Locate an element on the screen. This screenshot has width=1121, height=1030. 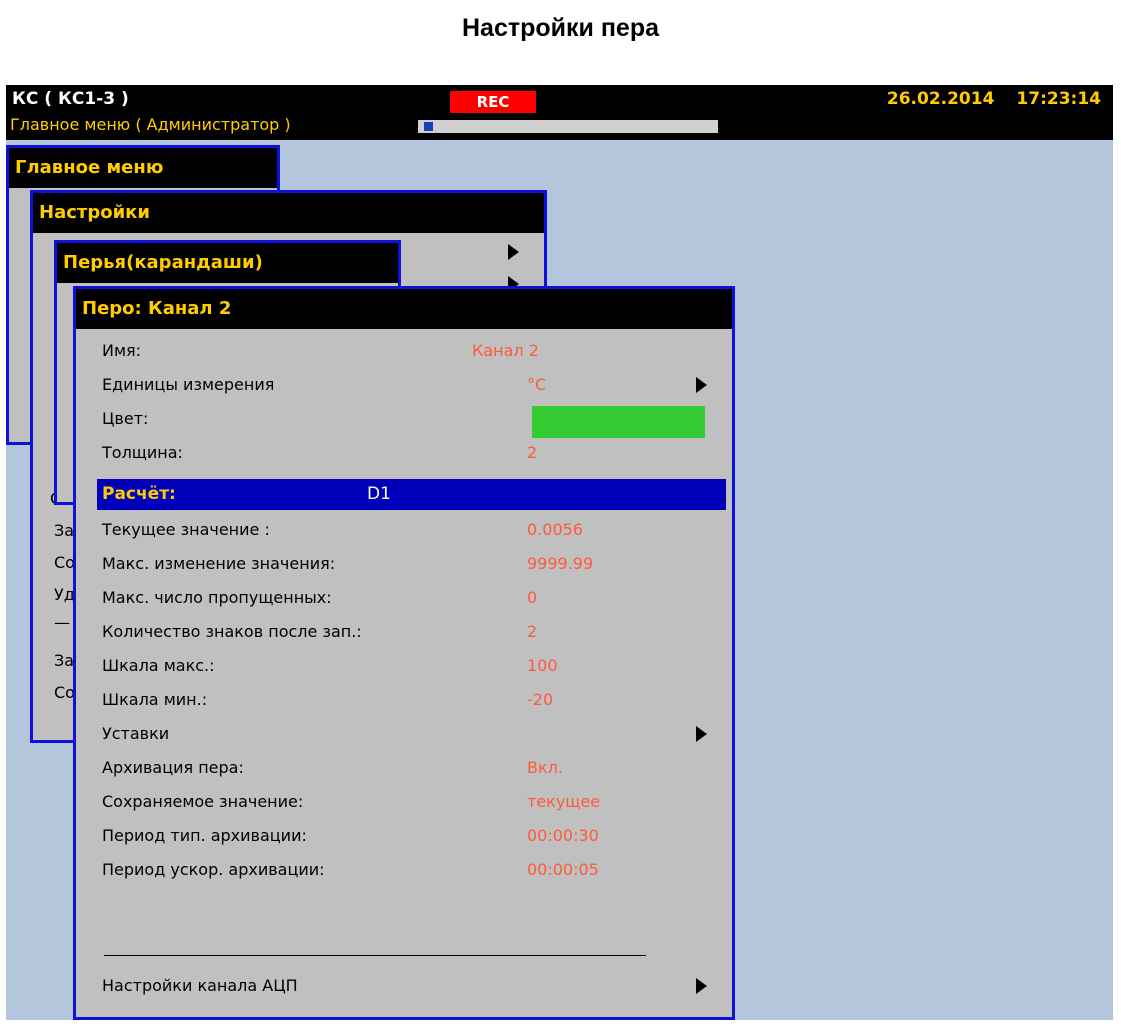
datetime: 26.02.2014 17:23:14 is located at coordinates (994, 99).